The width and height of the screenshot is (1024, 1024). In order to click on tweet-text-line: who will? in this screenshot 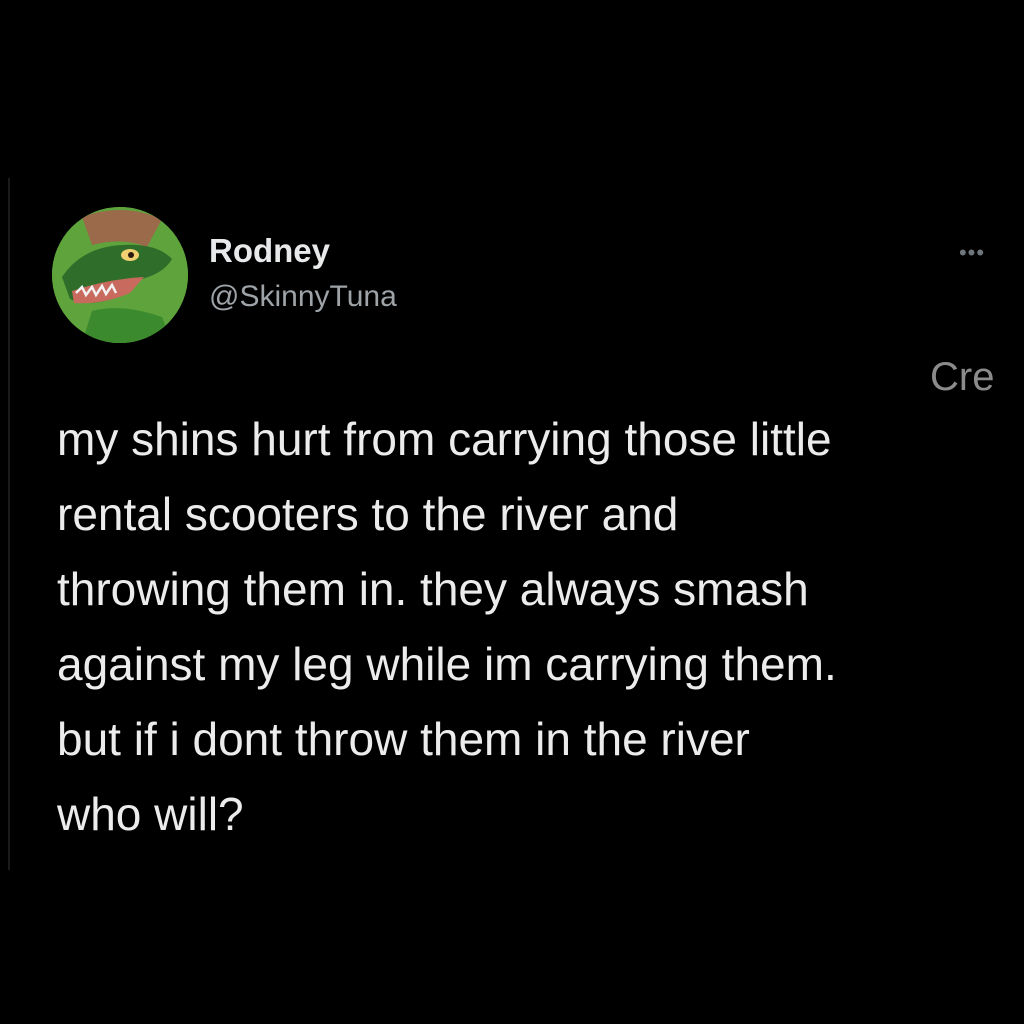, I will do `click(150, 814)`.